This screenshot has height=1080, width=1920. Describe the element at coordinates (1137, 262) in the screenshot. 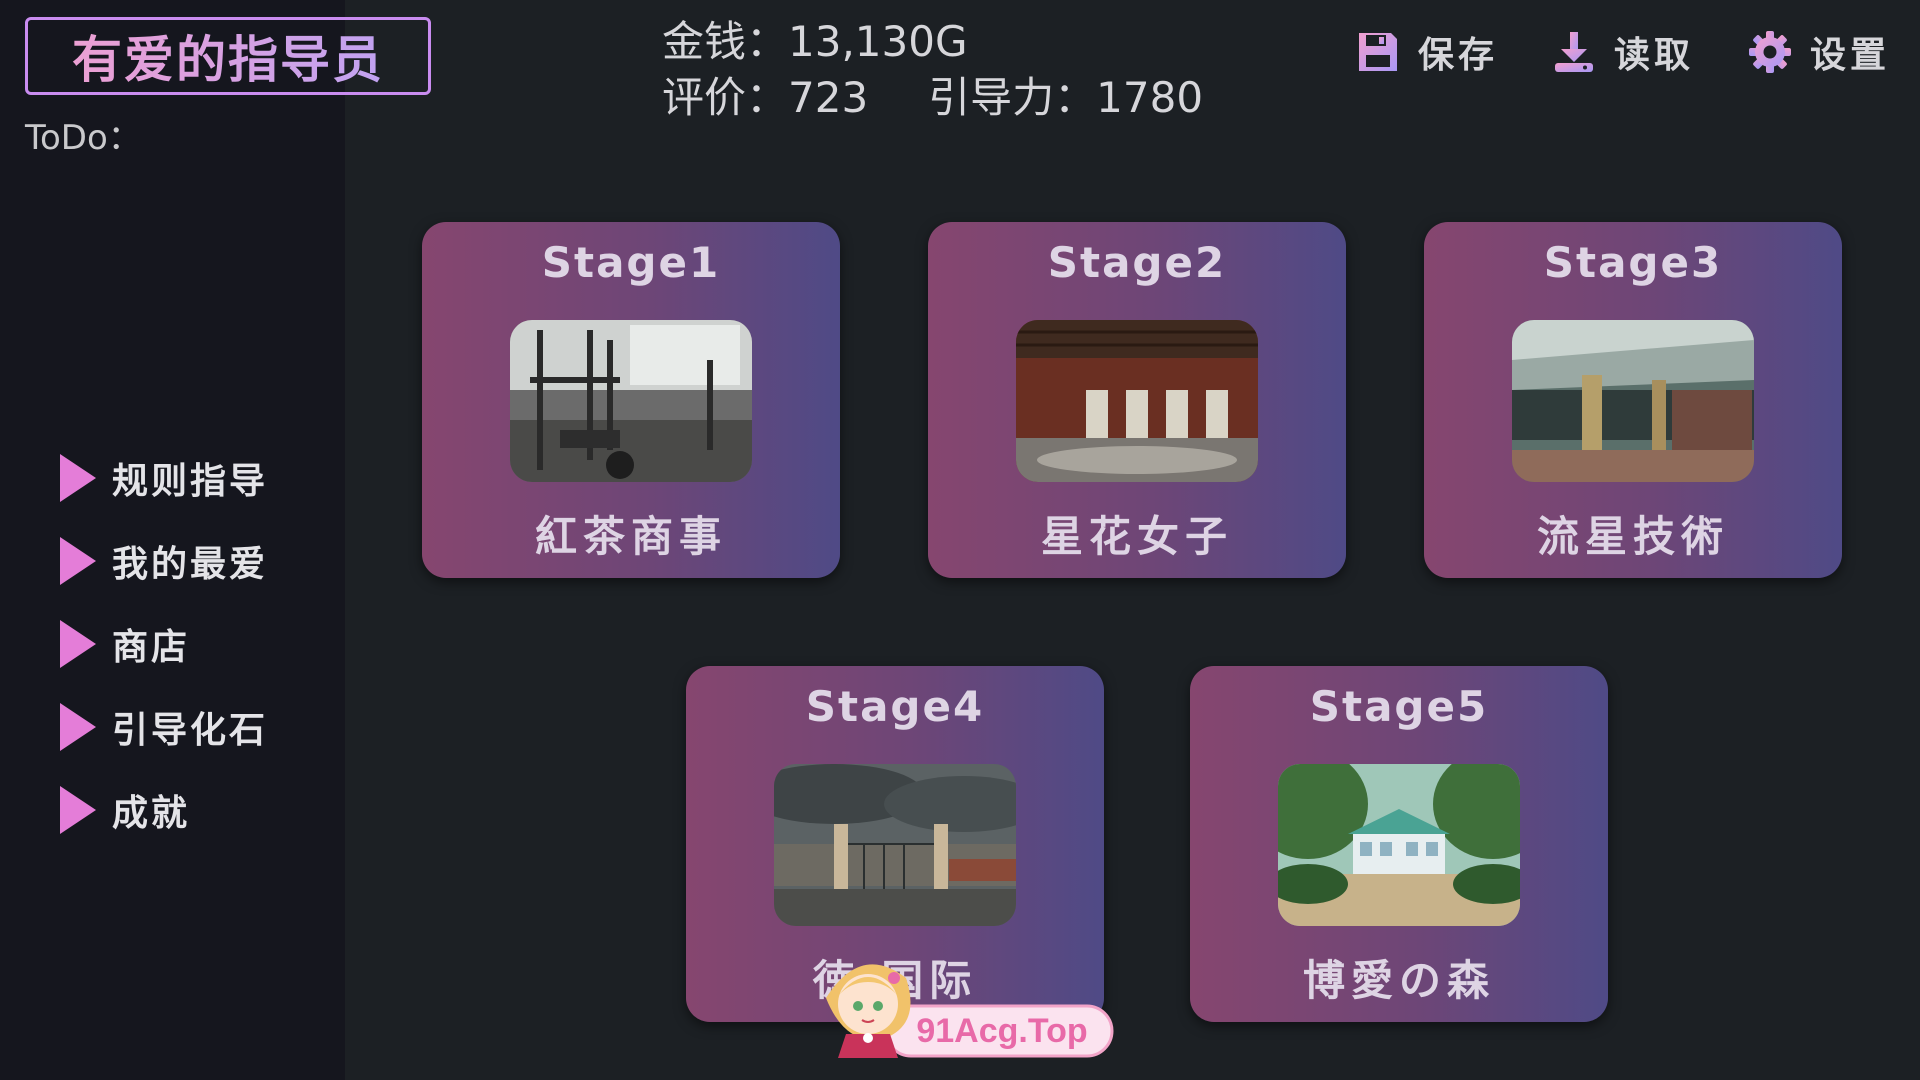

I see `stage-name: Stage2` at that location.